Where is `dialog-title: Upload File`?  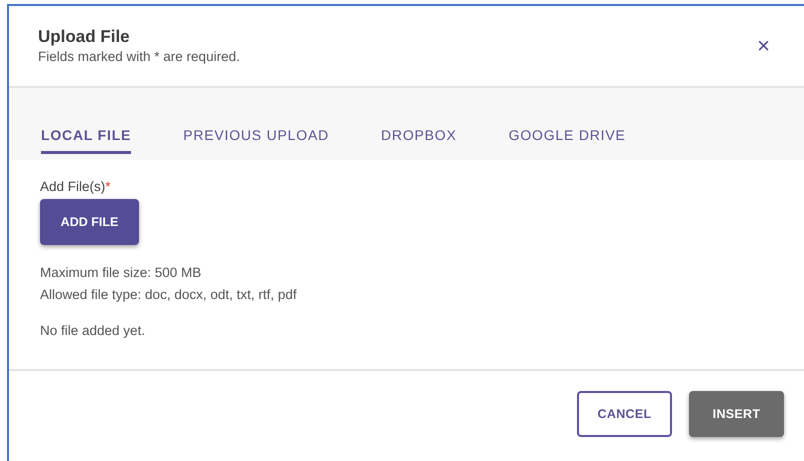 dialog-title: Upload File is located at coordinates (84, 37).